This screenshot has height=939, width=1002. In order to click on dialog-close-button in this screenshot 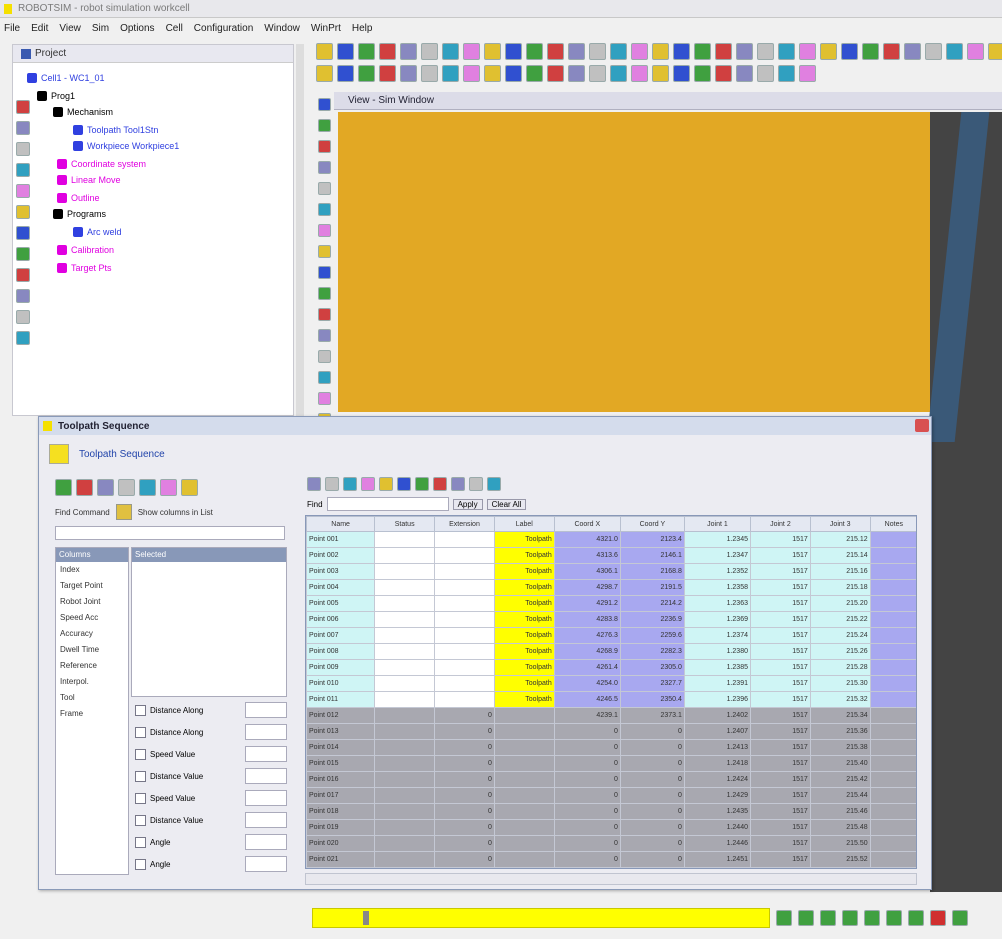, I will do `click(922, 425)`.